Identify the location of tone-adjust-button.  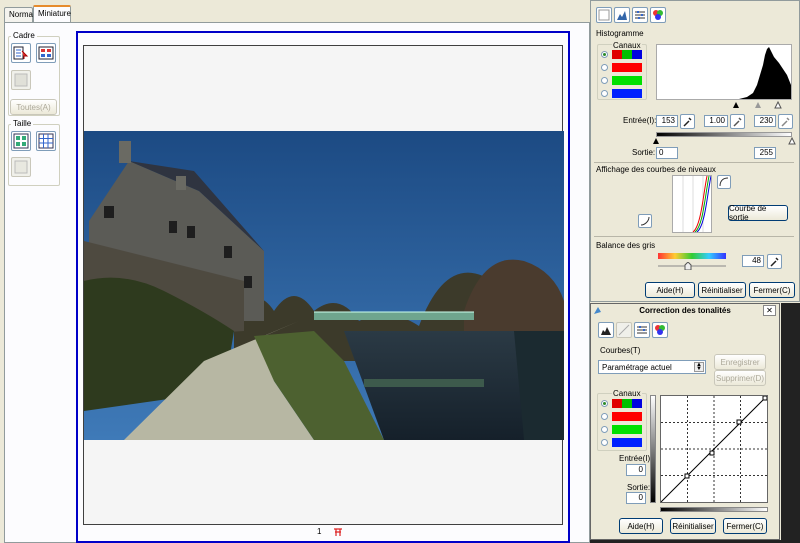
(642, 330).